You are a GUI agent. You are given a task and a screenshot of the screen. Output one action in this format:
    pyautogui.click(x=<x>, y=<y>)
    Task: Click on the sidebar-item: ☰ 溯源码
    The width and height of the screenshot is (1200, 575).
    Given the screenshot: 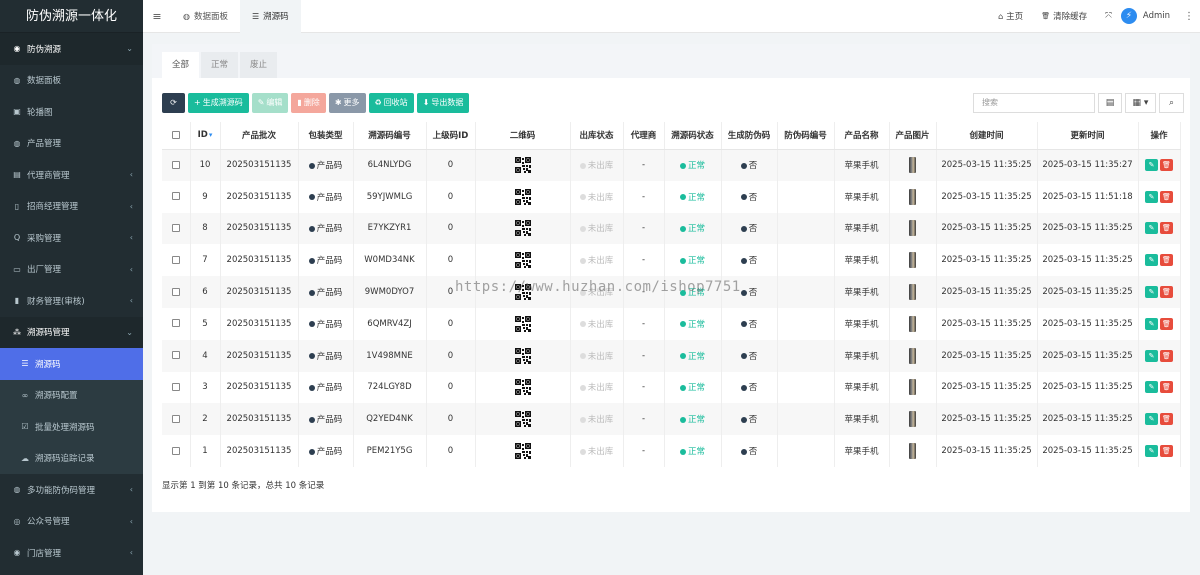 What is the action you would take?
    pyautogui.click(x=71, y=364)
    